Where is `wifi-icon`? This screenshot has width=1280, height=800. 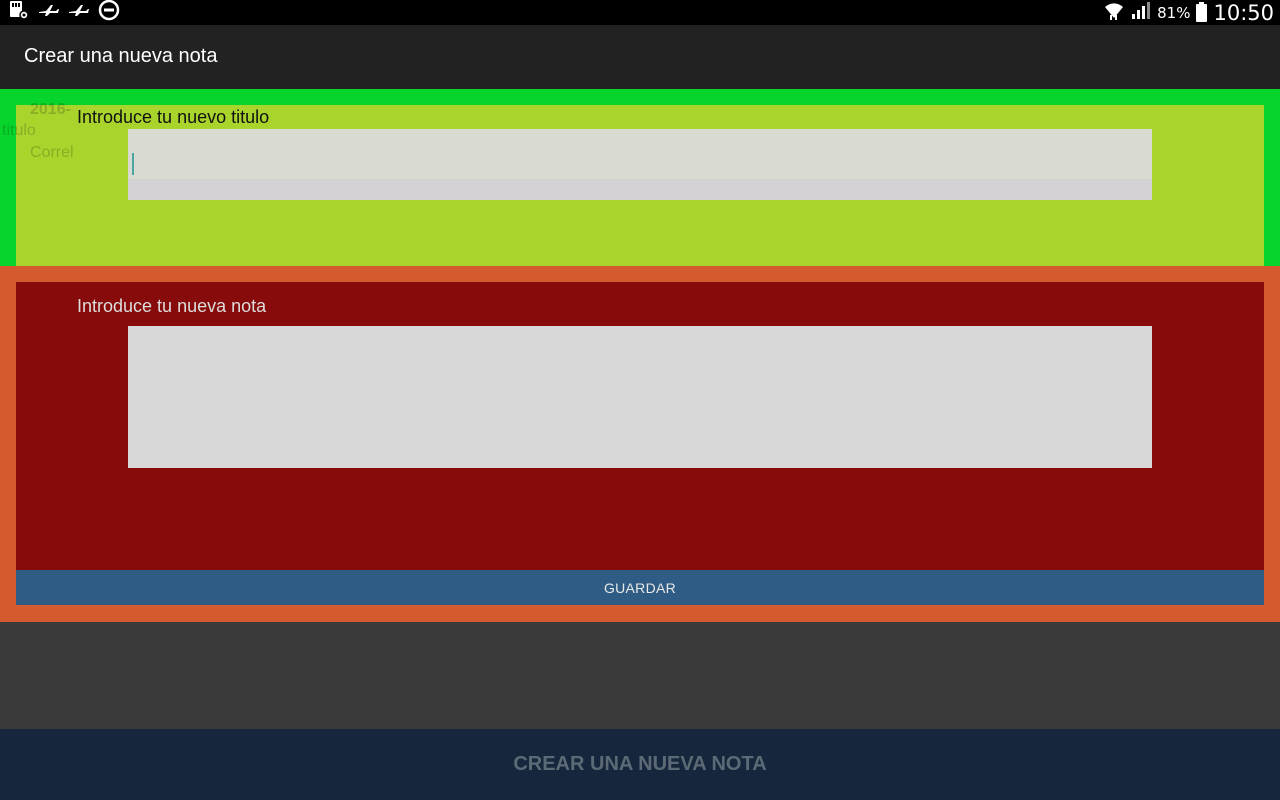 wifi-icon is located at coordinates (1114, 12).